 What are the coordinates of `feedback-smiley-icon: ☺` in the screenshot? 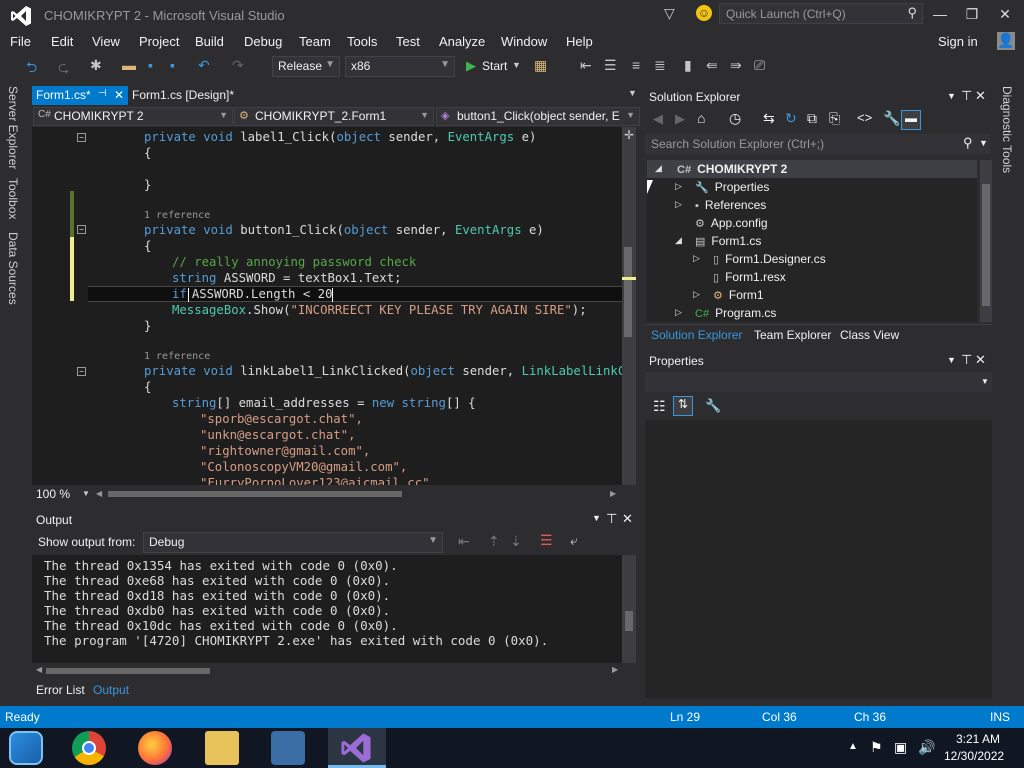 It's located at (704, 13).